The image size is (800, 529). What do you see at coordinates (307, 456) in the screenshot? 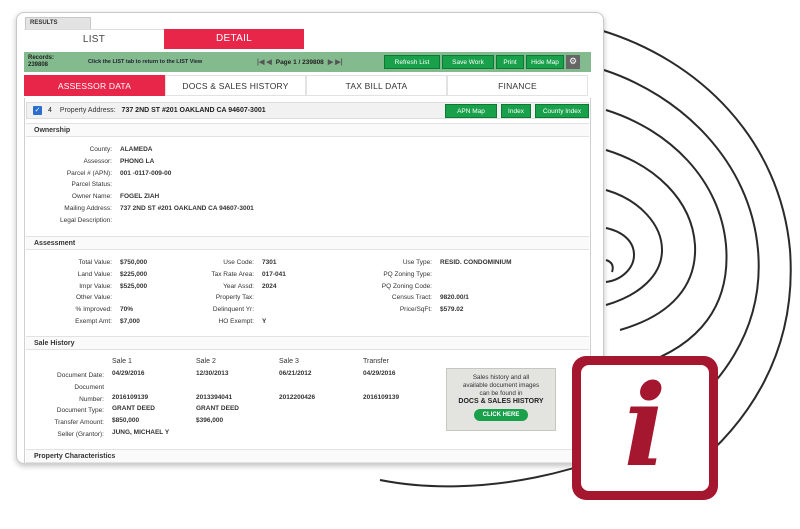
I see `property-characteristics-heading: Property Characteristics` at bounding box center [307, 456].